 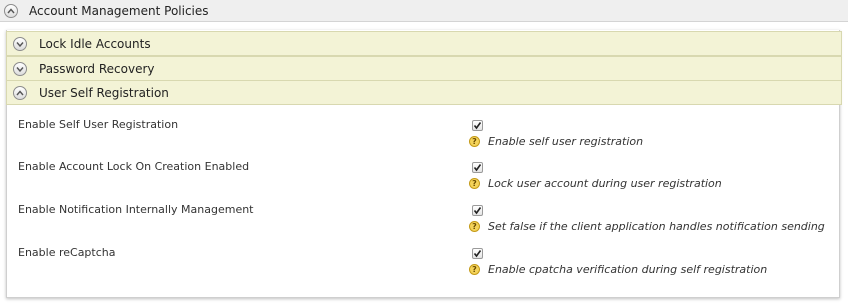 I want to click on account-lock-checkbox, so click(x=477, y=167).